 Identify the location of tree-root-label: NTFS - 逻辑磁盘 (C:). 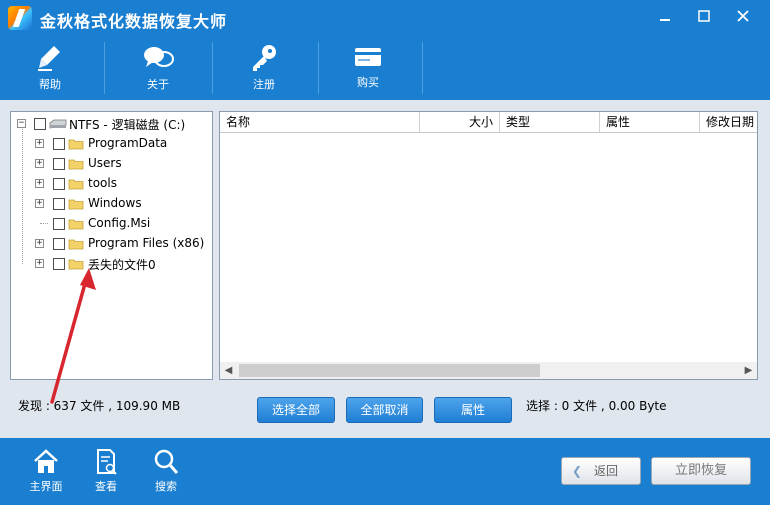
(127, 125).